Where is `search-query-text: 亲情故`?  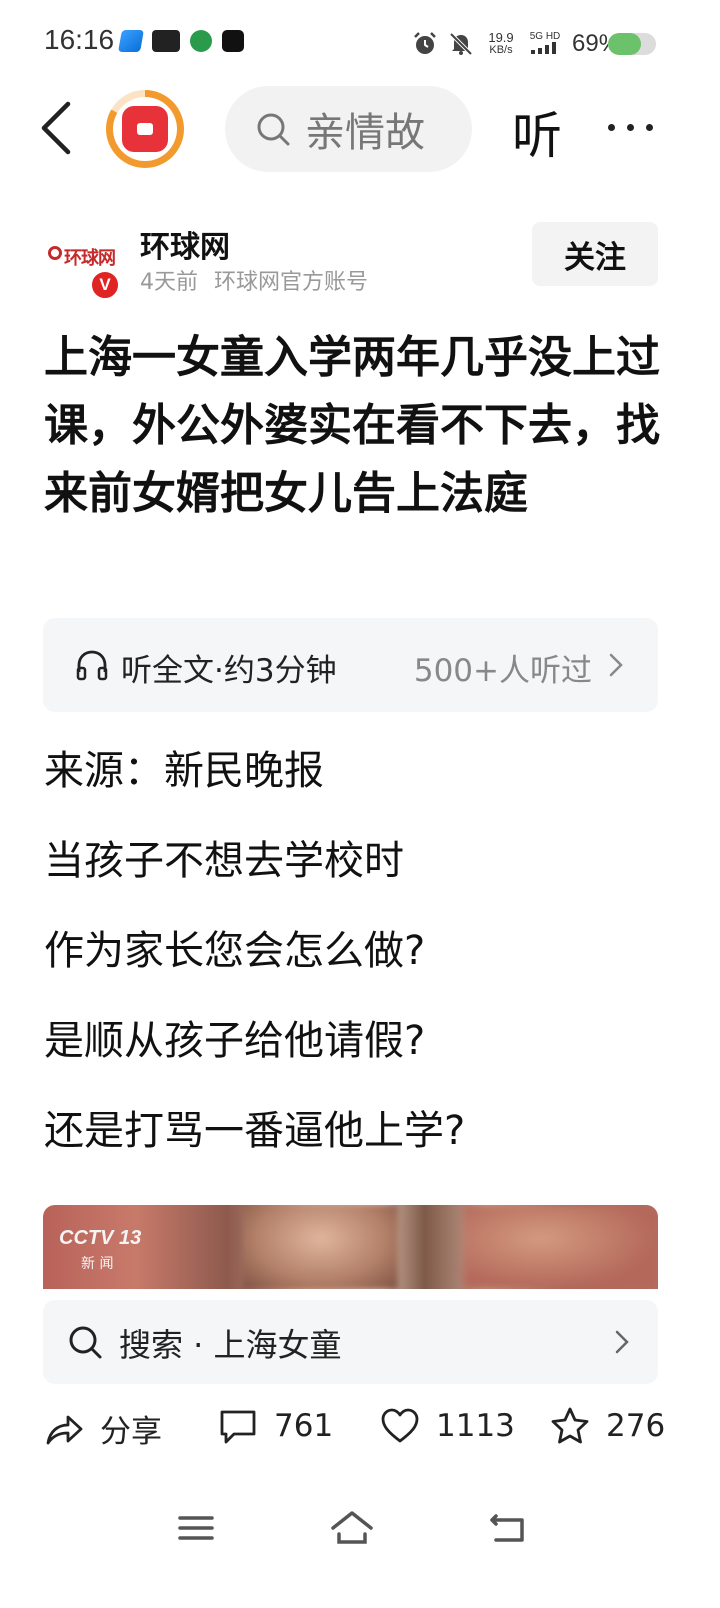 search-query-text: 亲情故 is located at coordinates (365, 133).